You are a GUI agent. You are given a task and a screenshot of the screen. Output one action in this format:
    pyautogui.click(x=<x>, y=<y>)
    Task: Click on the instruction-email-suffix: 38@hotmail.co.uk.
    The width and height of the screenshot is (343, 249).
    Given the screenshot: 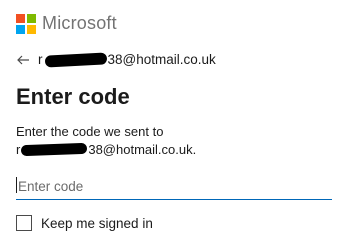 What is the action you would take?
    pyautogui.click(x=142, y=149)
    